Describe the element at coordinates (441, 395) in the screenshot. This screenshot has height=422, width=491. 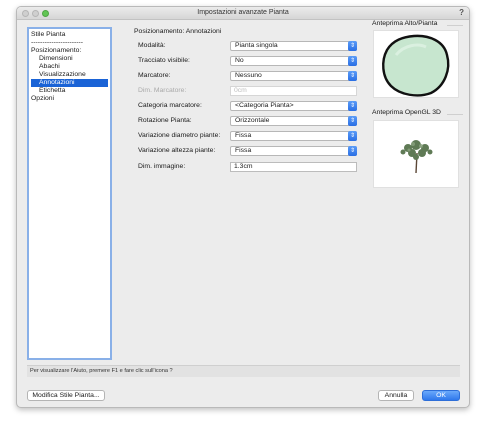
I see `ok-button: OK` at that location.